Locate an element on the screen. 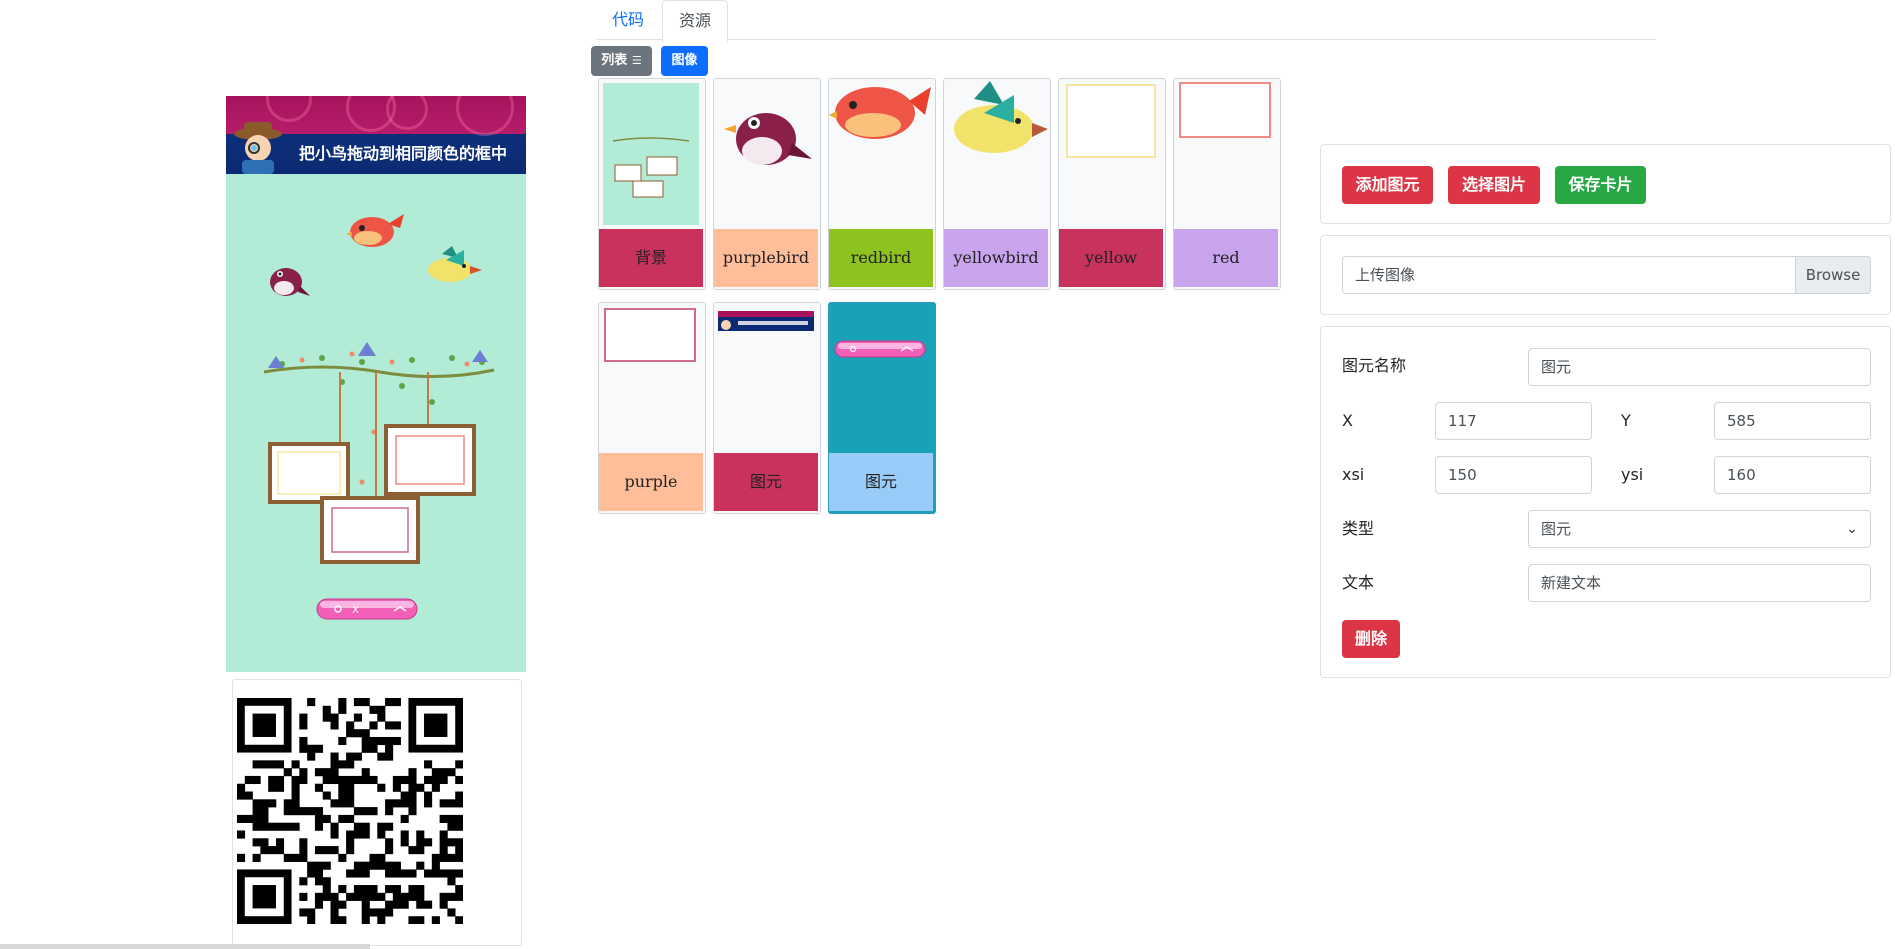 The image size is (1895, 949). xsi-label: xsi is located at coordinates (1353, 474).